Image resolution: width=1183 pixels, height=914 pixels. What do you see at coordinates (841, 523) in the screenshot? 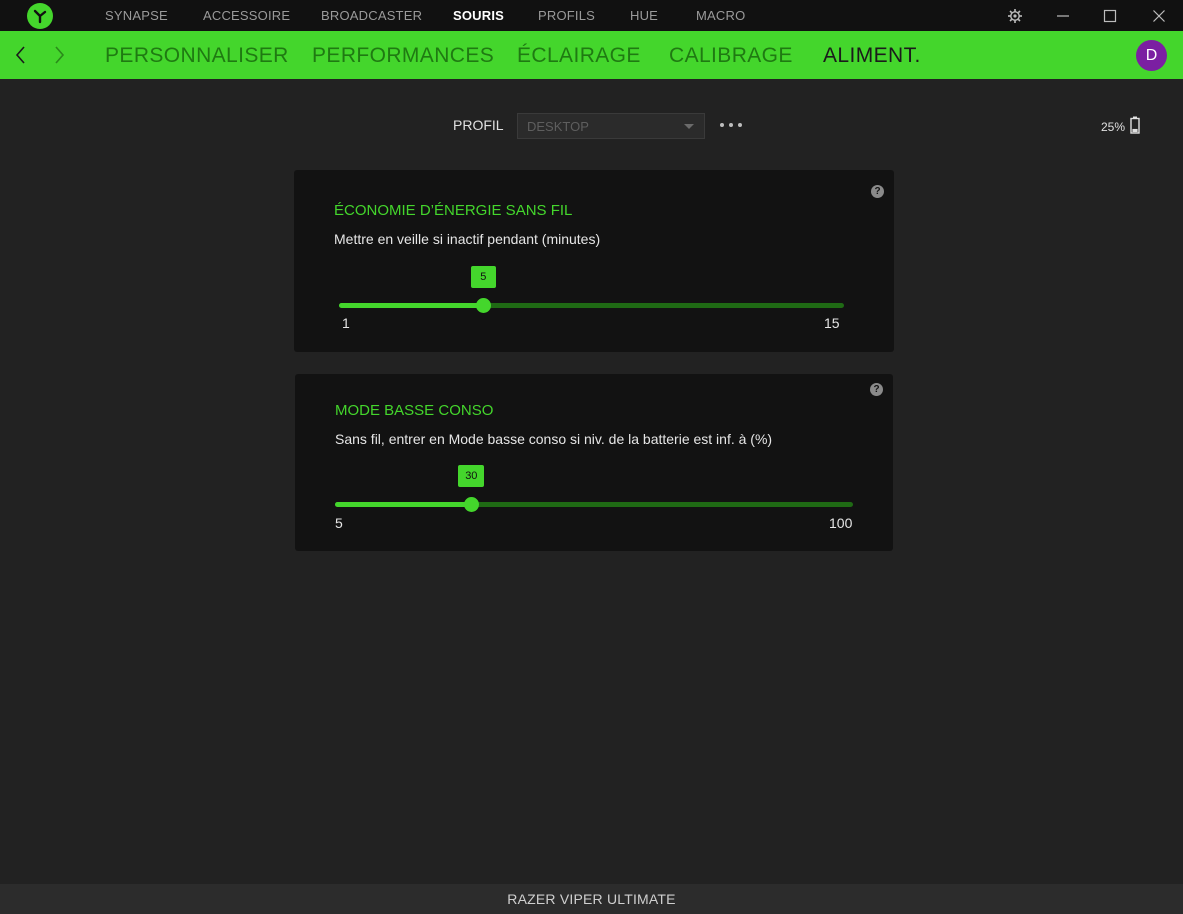
I see `slider-max-label: 100` at bounding box center [841, 523].